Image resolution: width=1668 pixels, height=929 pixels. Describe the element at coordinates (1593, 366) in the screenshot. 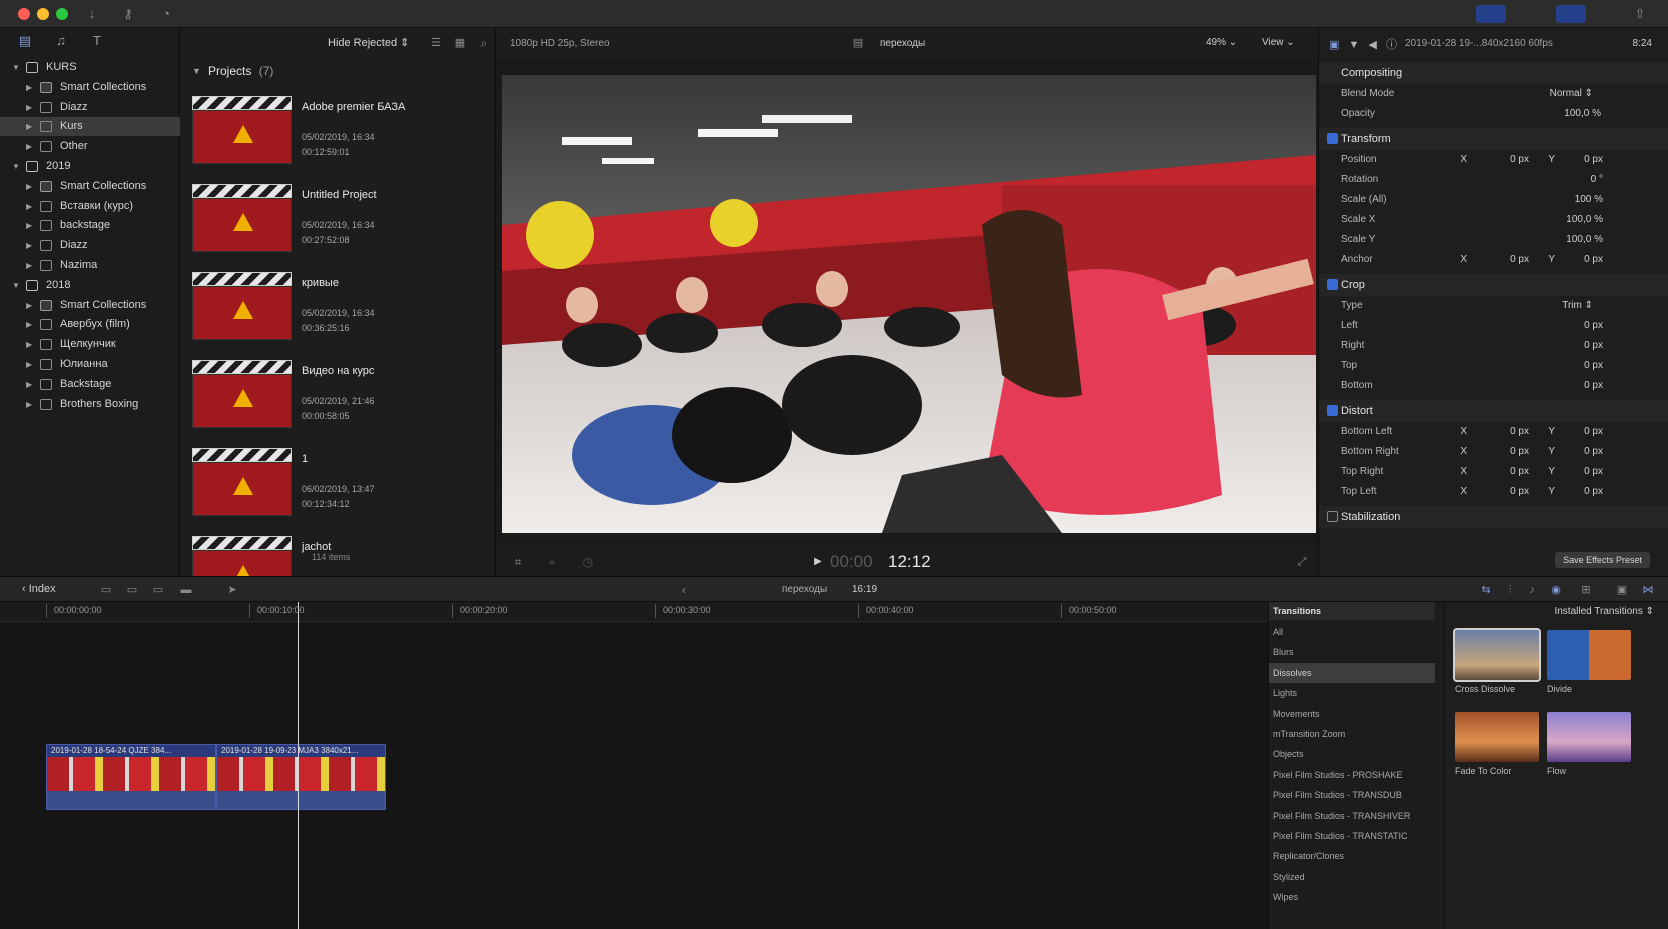

I see `crop-top-value: 0 px` at that location.